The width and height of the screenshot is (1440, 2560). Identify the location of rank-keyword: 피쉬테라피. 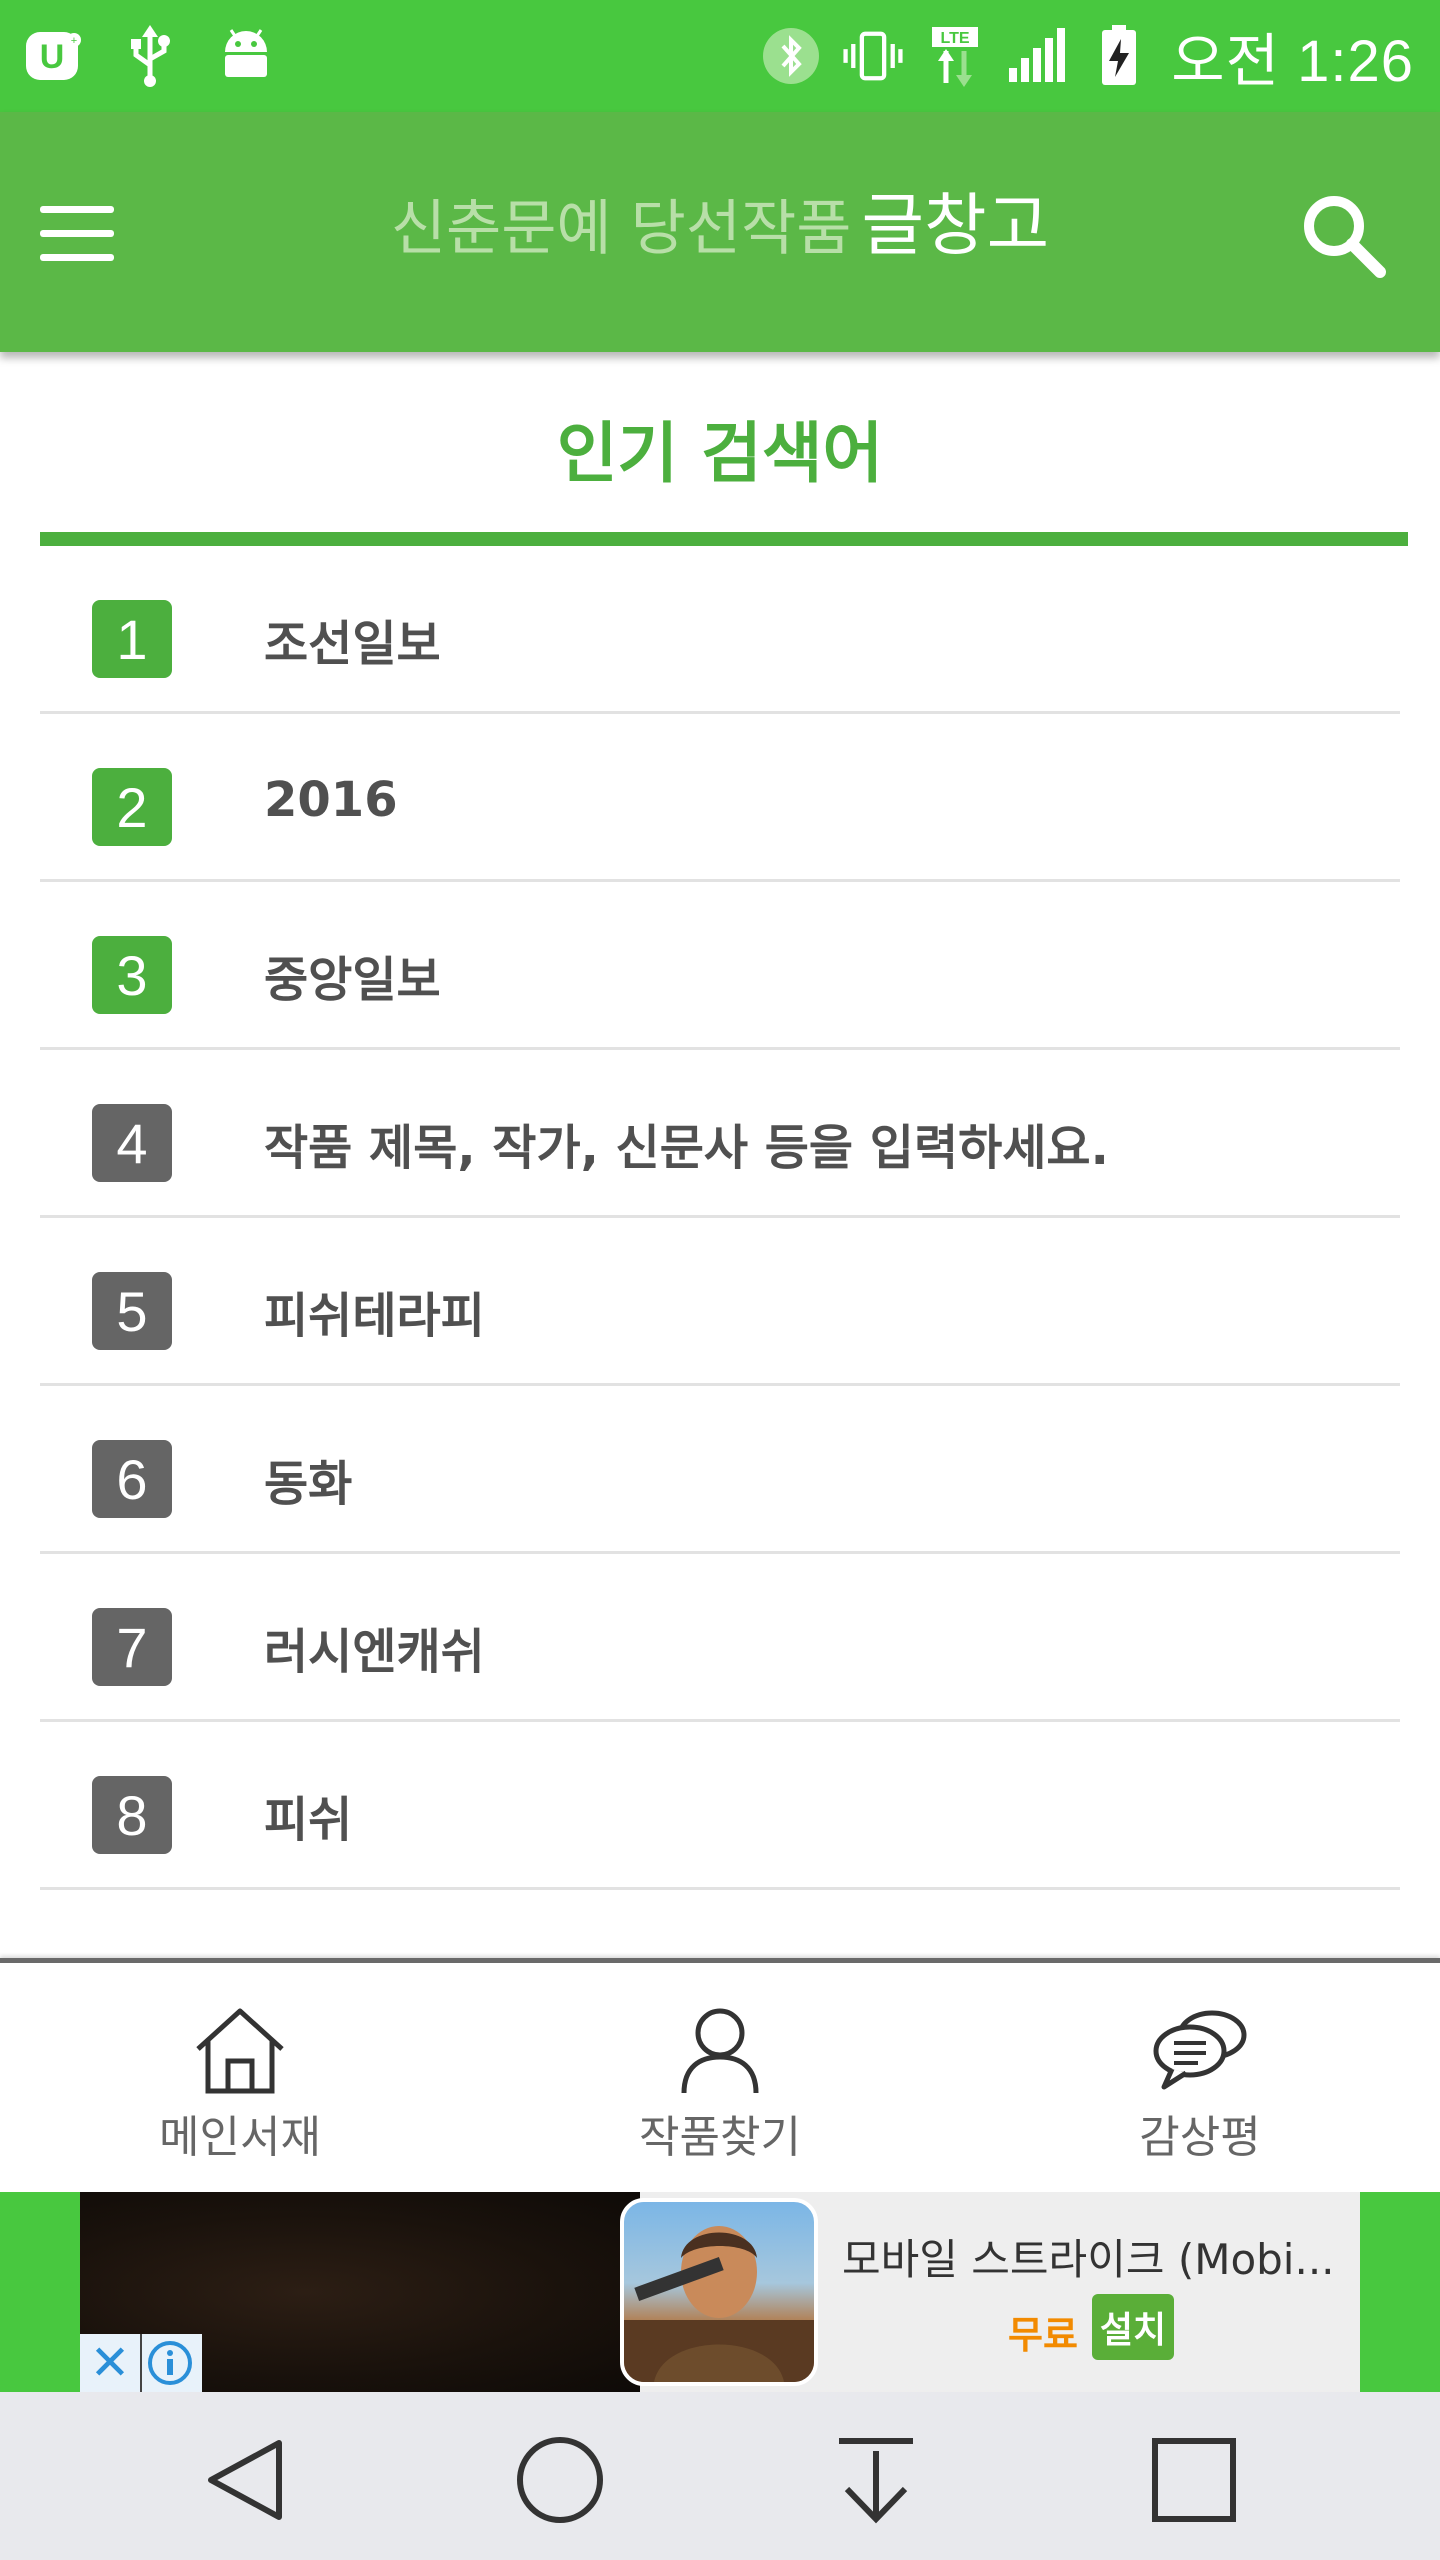
(374, 1316).